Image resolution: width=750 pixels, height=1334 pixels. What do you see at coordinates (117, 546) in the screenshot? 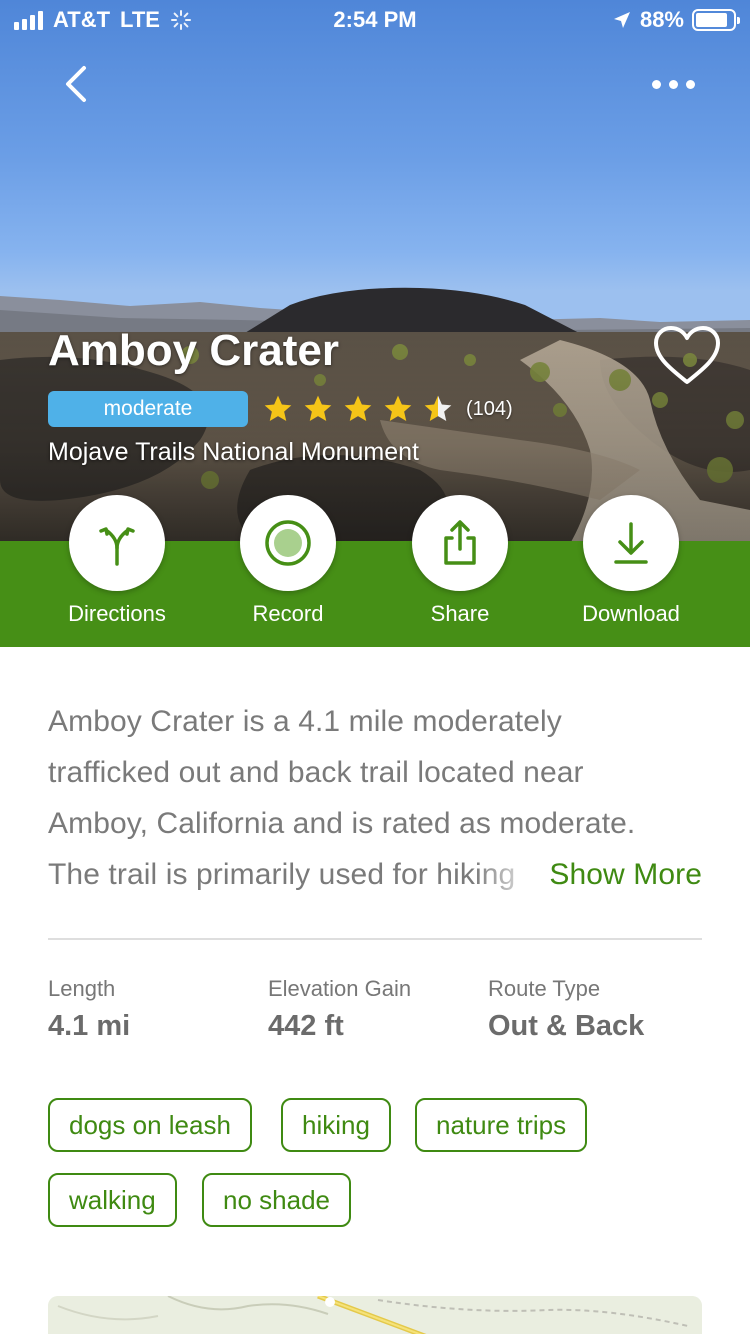
I see `directions-icon` at bounding box center [117, 546].